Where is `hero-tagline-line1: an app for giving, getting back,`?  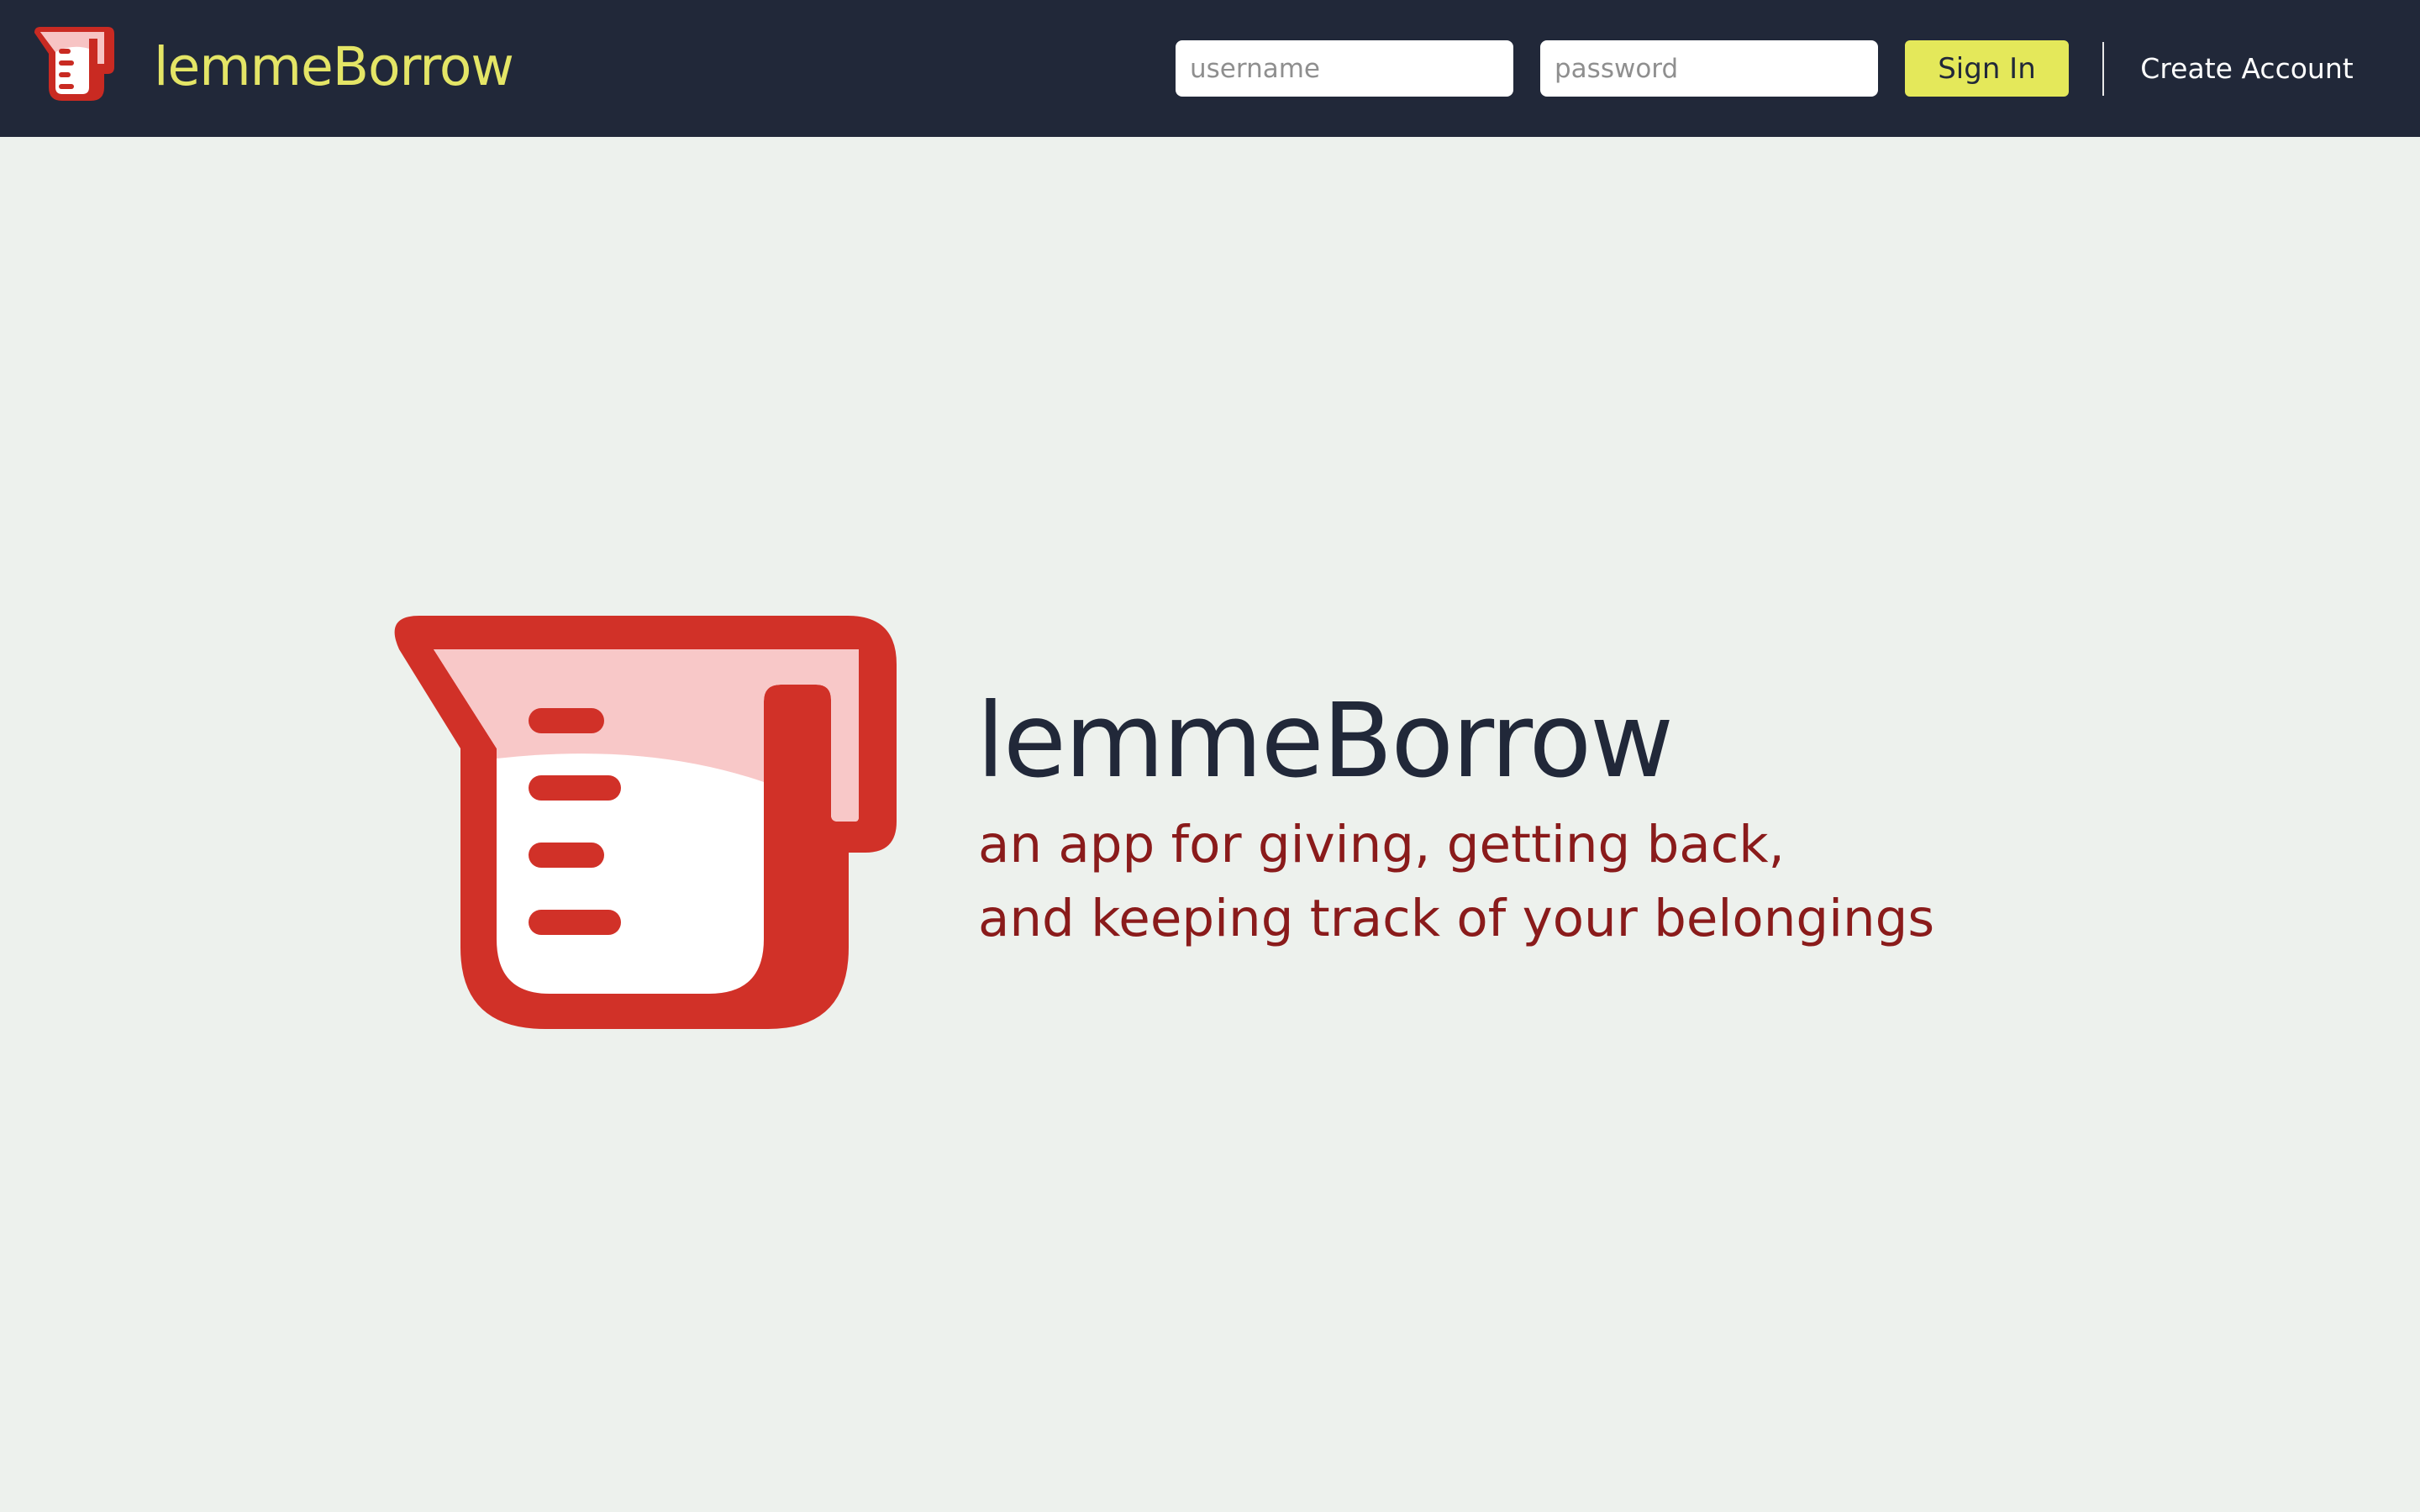 hero-tagline-line1: an app for giving, getting back, is located at coordinates (1381, 844).